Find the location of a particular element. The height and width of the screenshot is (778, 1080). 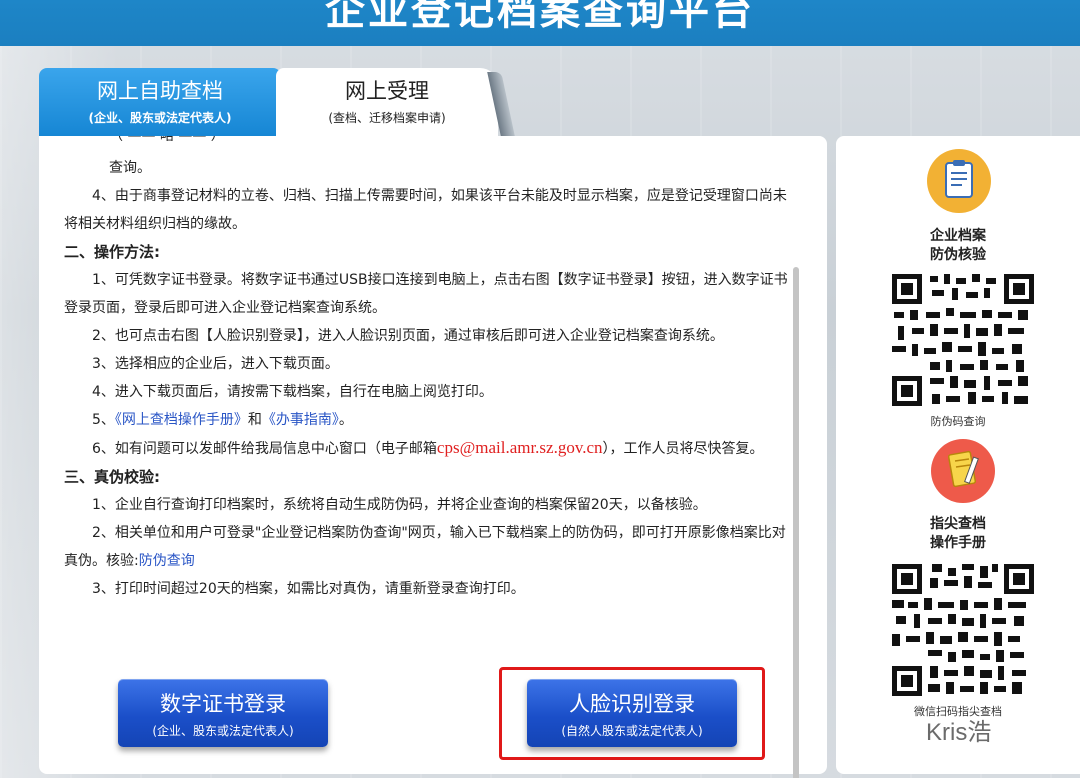

section-heading-operation: 二、操作方法: is located at coordinates (112, 252).